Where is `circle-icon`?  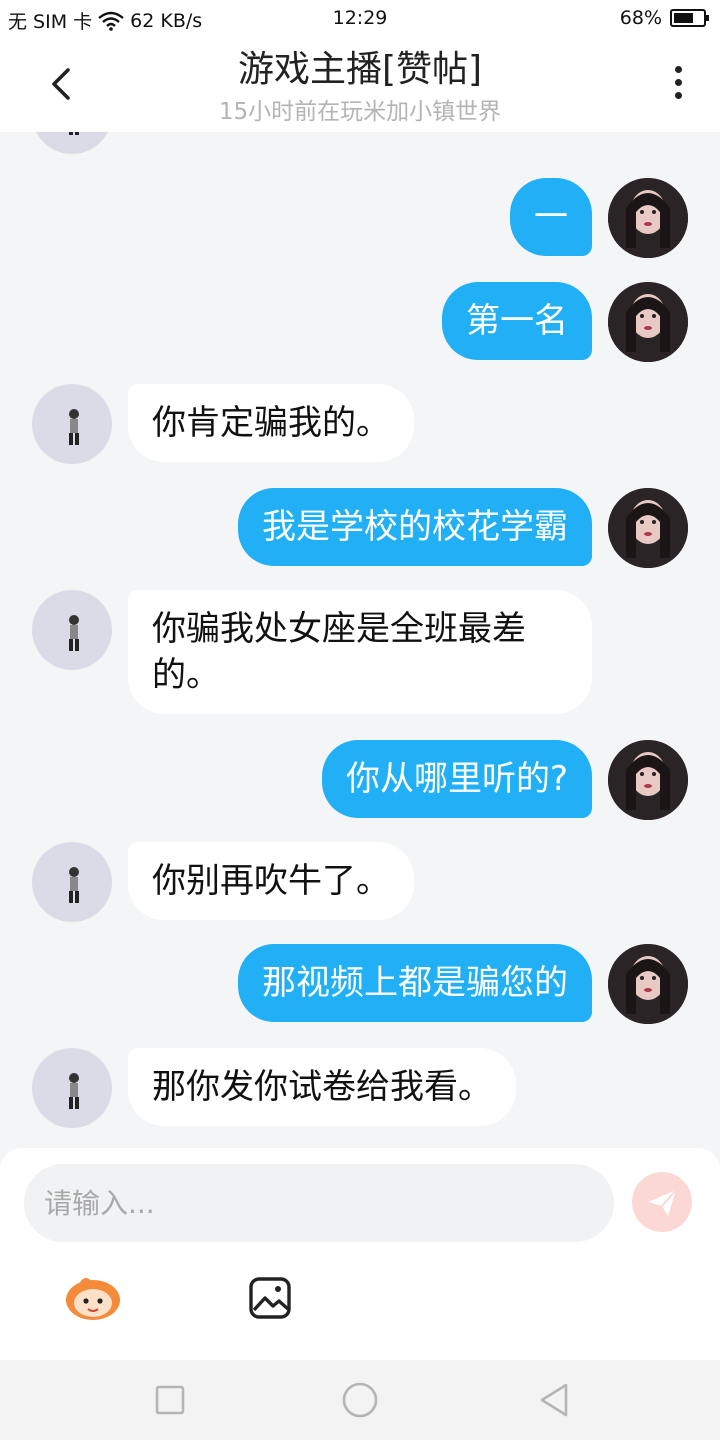 circle-icon is located at coordinates (360, 1400).